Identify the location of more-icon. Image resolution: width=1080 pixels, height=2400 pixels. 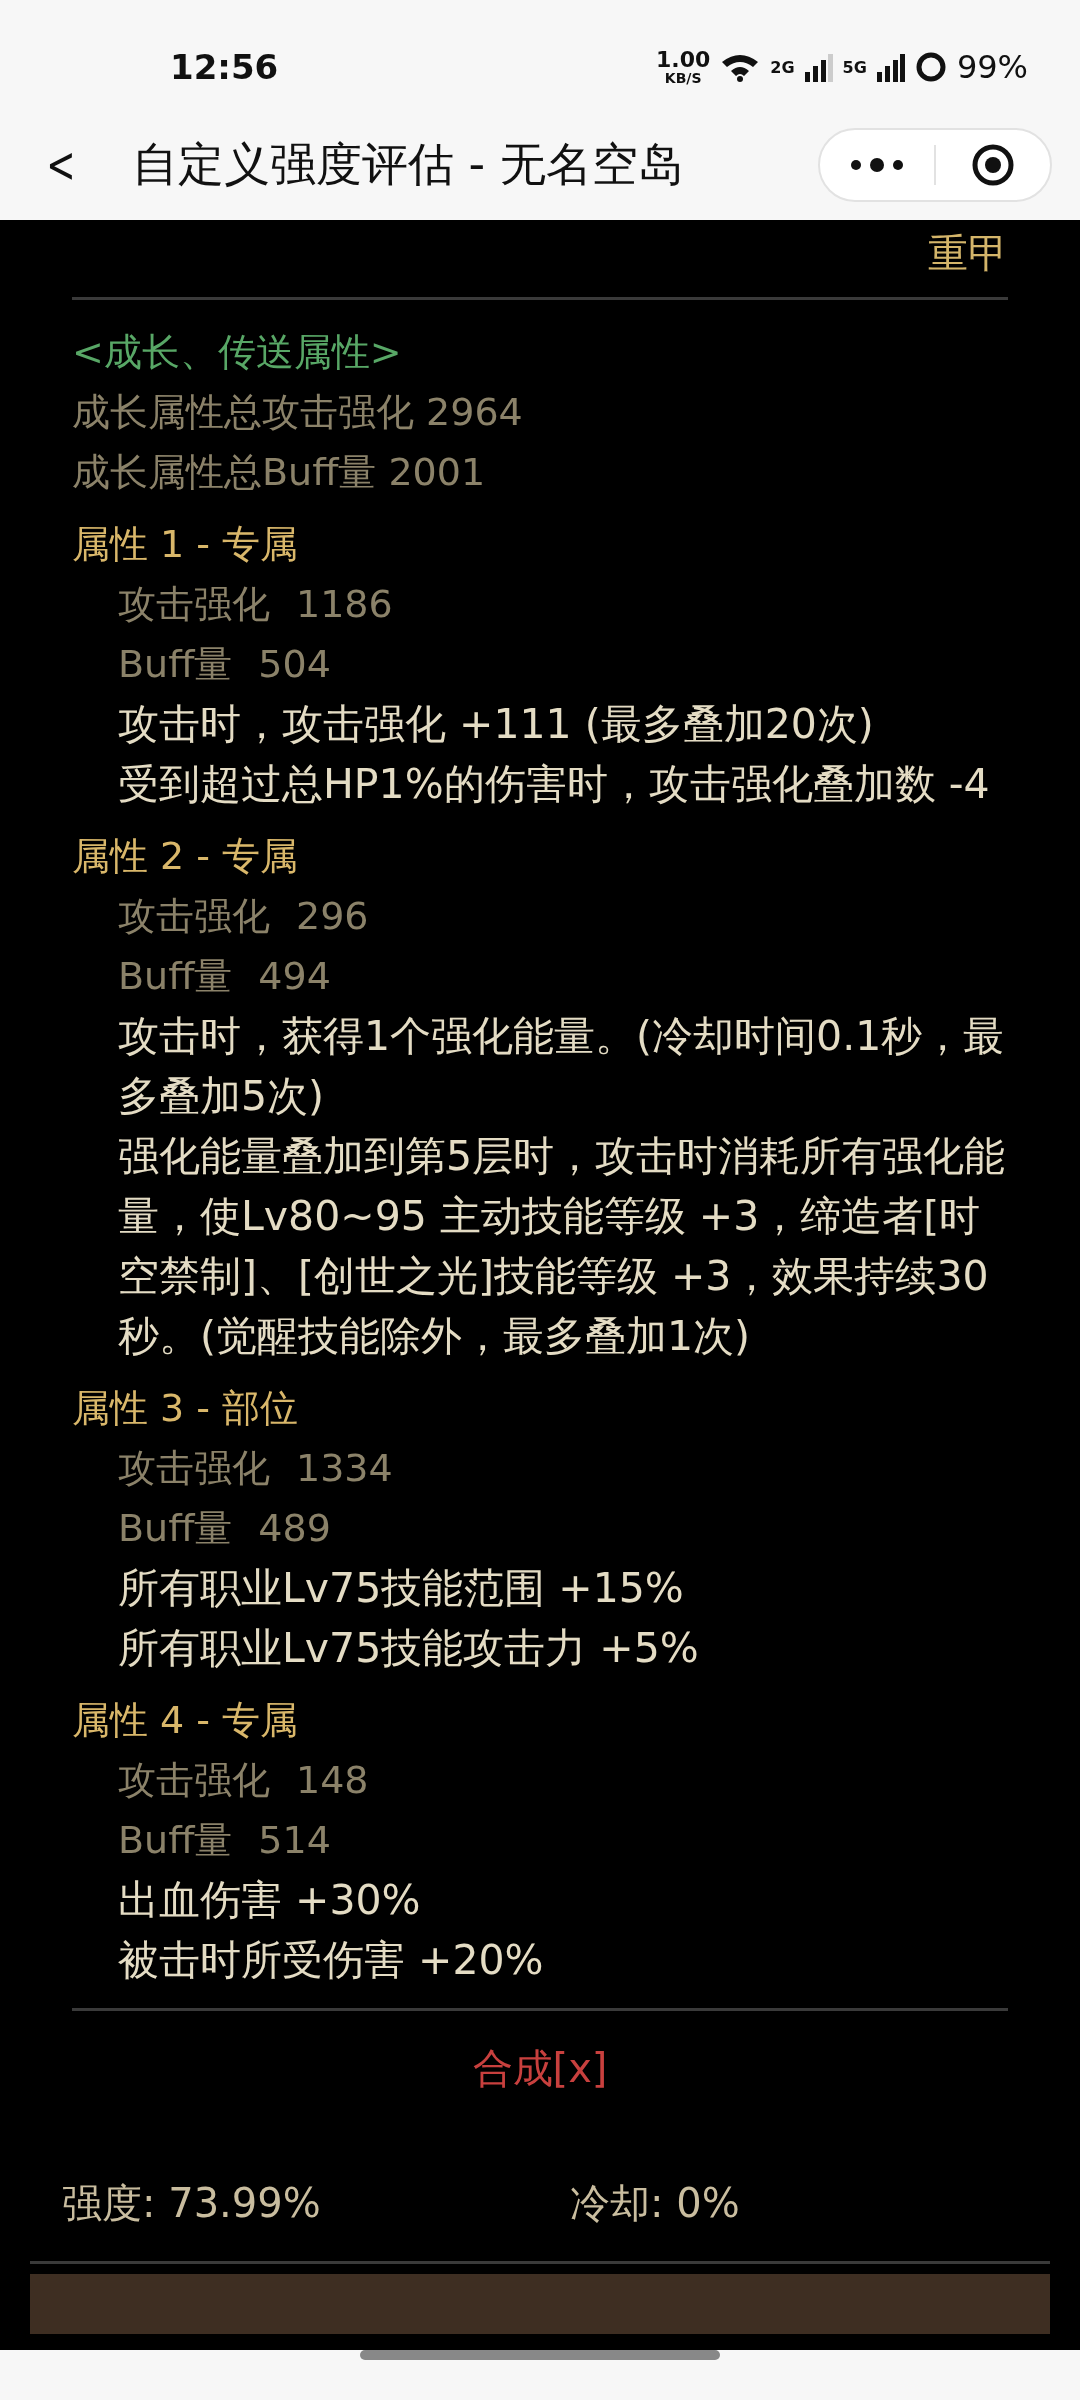
(877, 165).